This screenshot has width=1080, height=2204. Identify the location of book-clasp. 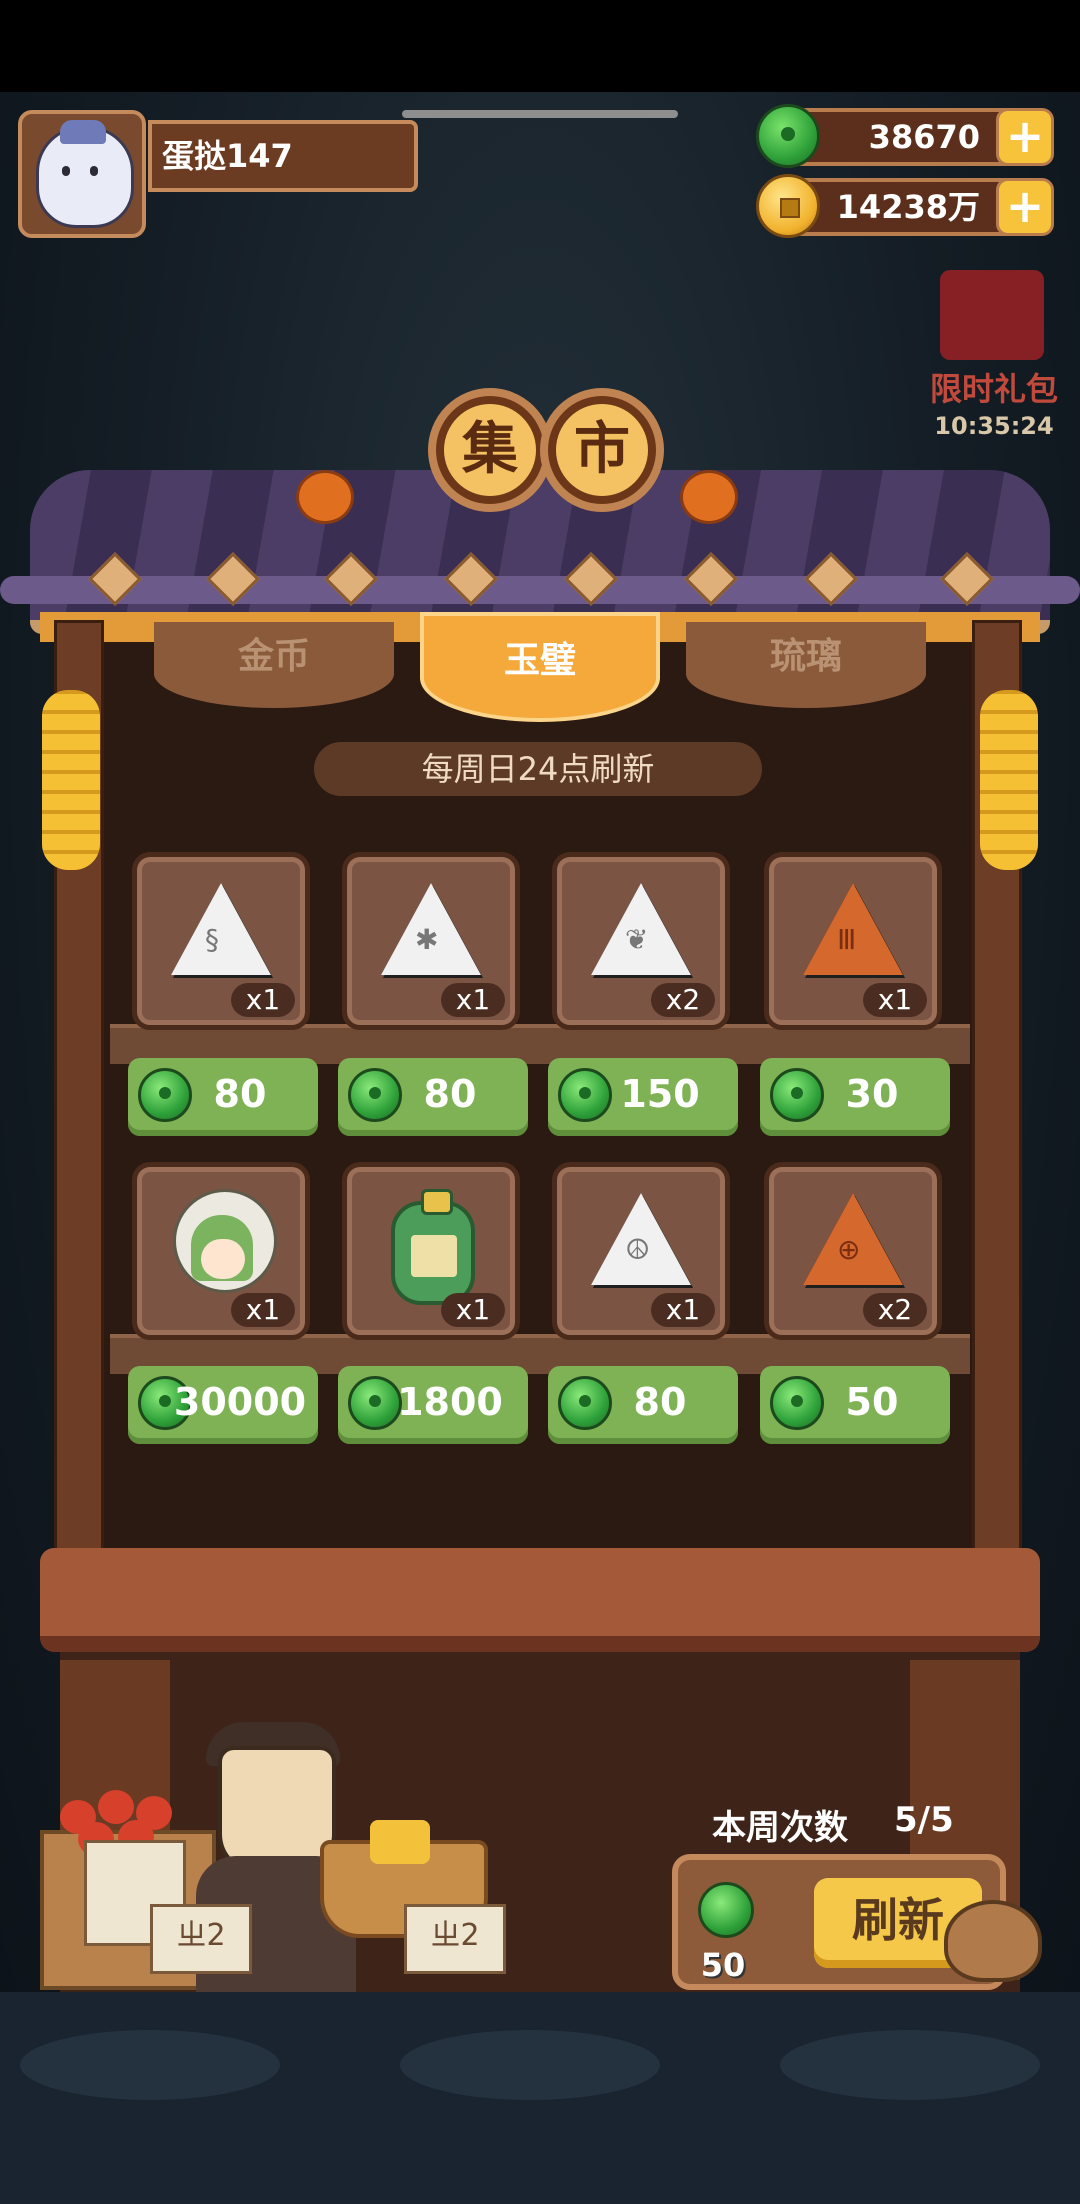
(437, 1202).